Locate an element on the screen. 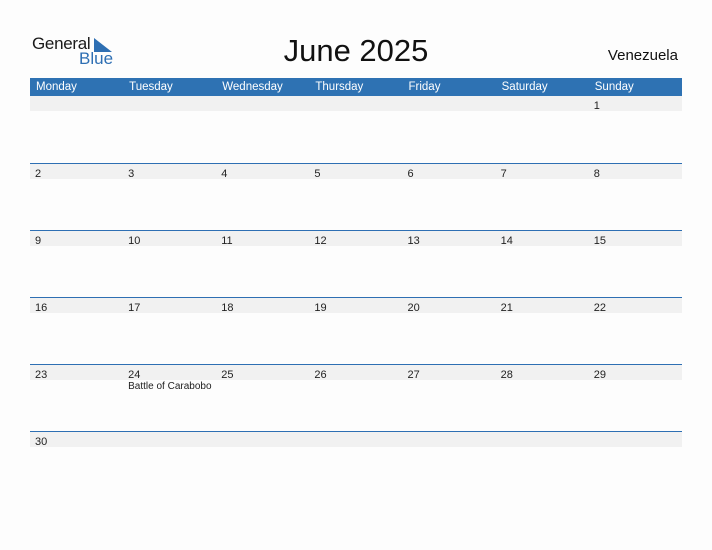 This screenshot has width=712, height=550. weekday-monday: Monday is located at coordinates (56, 87).